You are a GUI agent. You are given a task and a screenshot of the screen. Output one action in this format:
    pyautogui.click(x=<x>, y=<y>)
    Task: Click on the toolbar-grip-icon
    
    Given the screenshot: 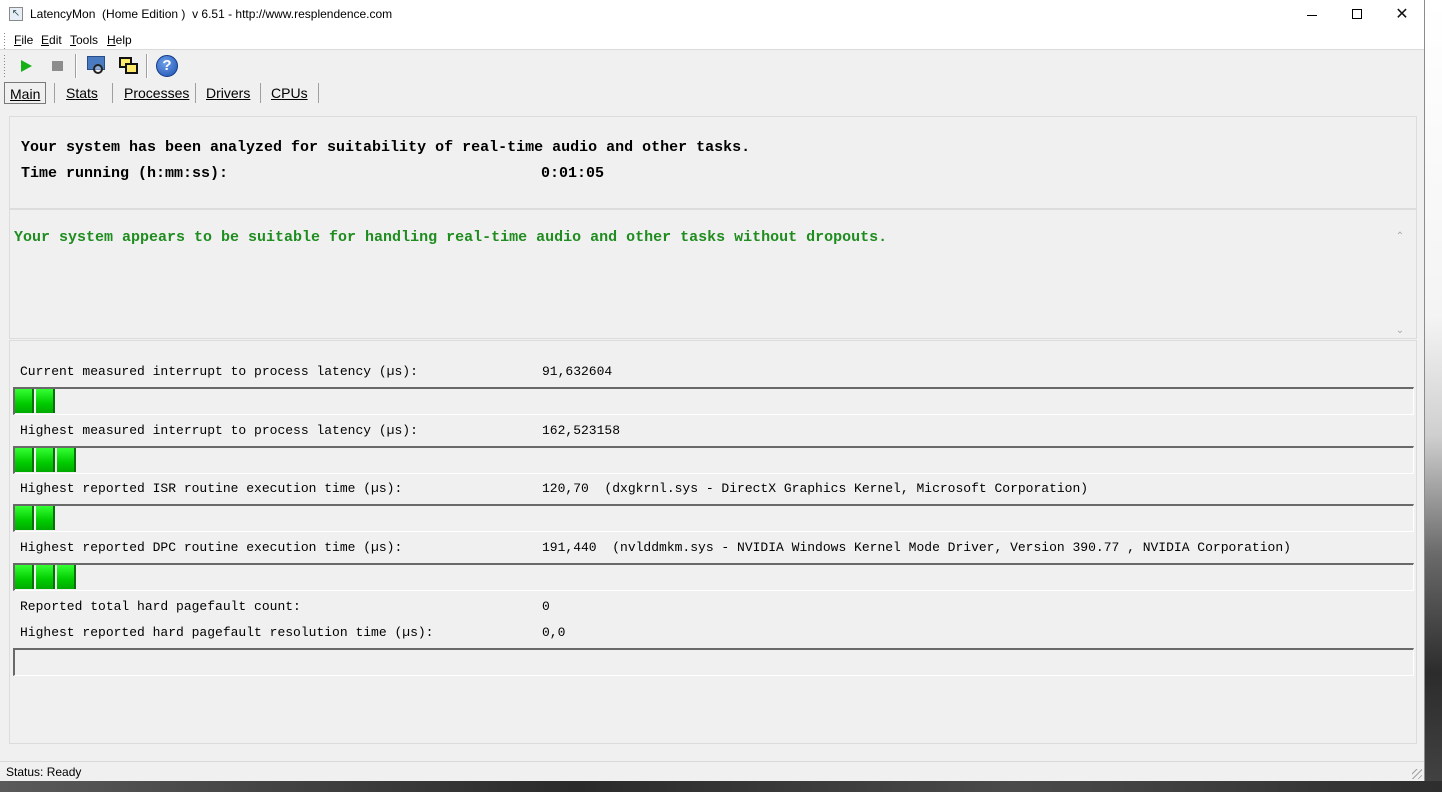 What is the action you would take?
    pyautogui.click(x=4, y=66)
    